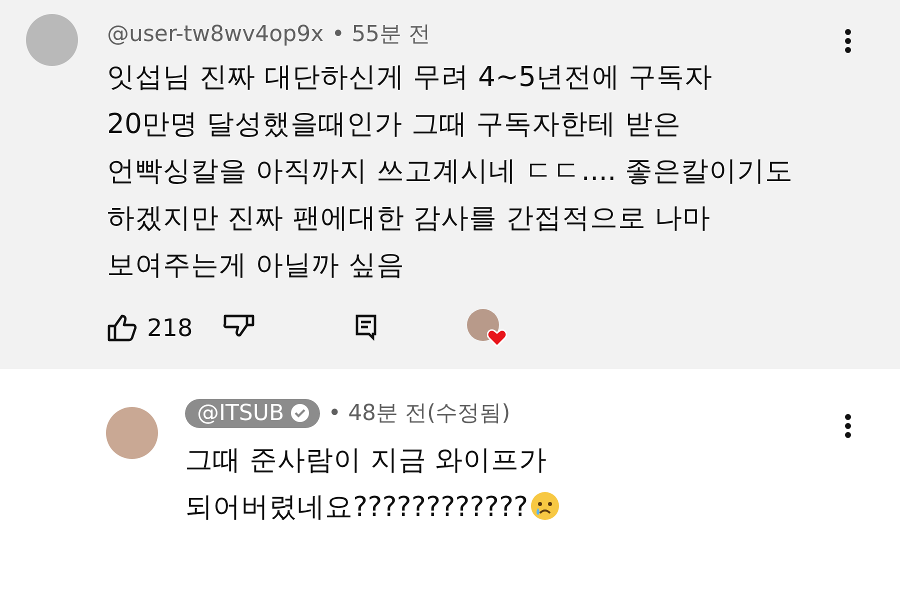 This screenshot has width=900, height=600. I want to click on thumbs-up-icon, so click(123, 328).